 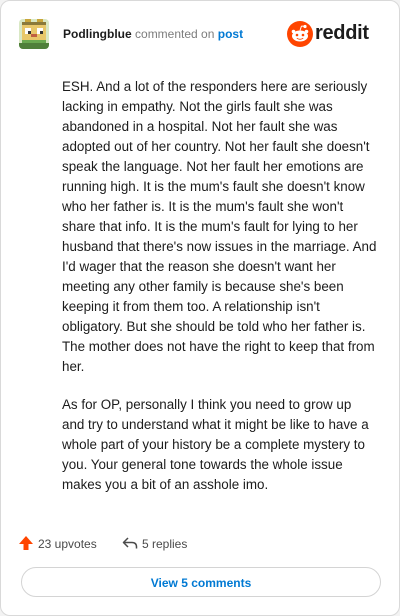 I want to click on username: Podlingblue, so click(x=97, y=34).